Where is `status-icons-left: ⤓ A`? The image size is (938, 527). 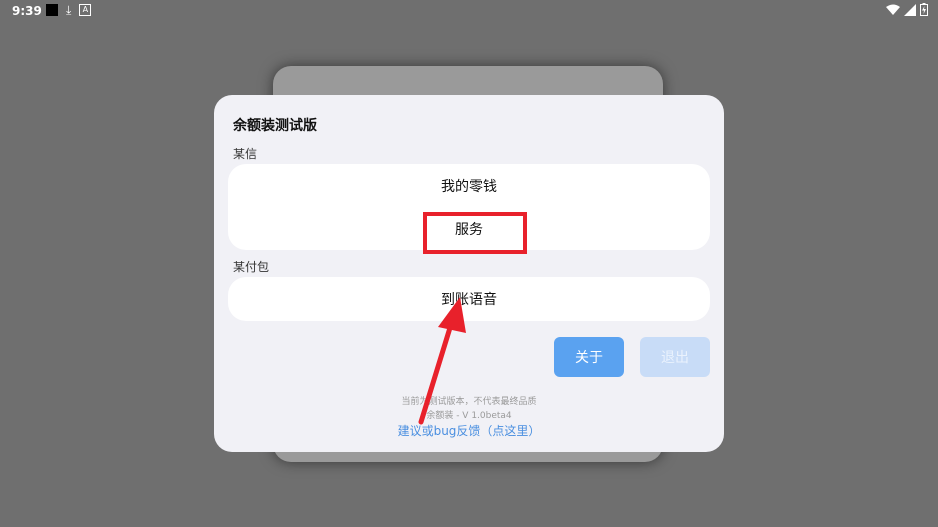 status-icons-left: ⤓ A is located at coordinates (69, 10).